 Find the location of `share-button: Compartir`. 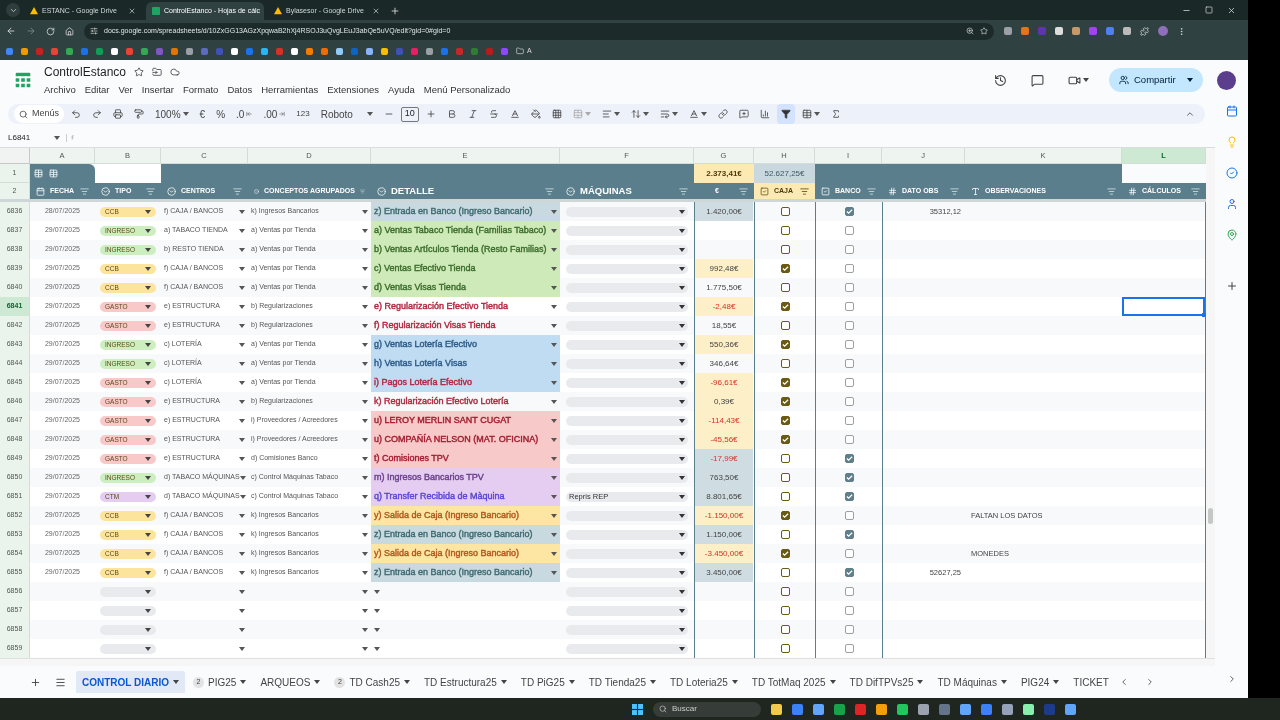

share-button: Compartir is located at coordinates (1156, 80).